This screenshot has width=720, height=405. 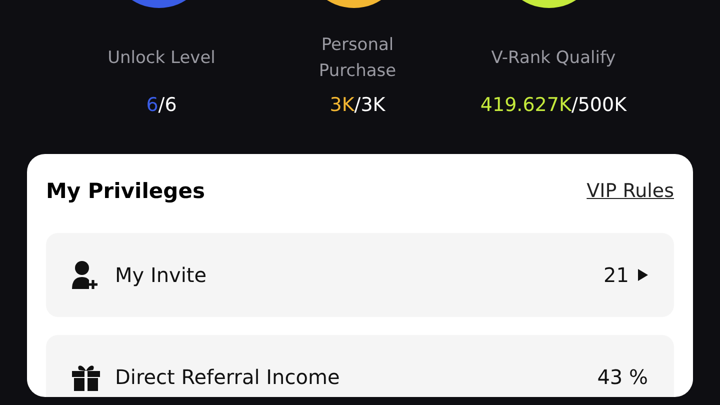 What do you see at coordinates (152, 105) in the screenshot?
I see `stat-current-value: 6` at bounding box center [152, 105].